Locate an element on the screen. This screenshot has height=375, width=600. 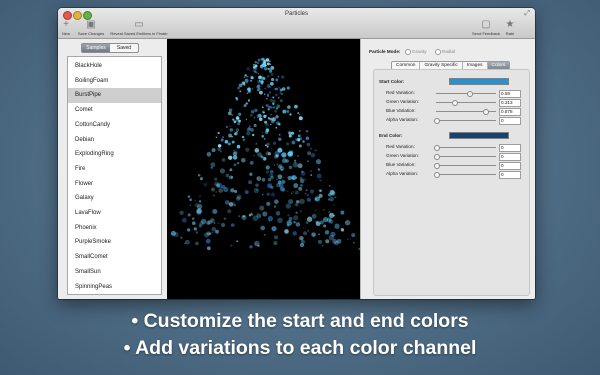
start-green-variation-knob is located at coordinates (454, 103).